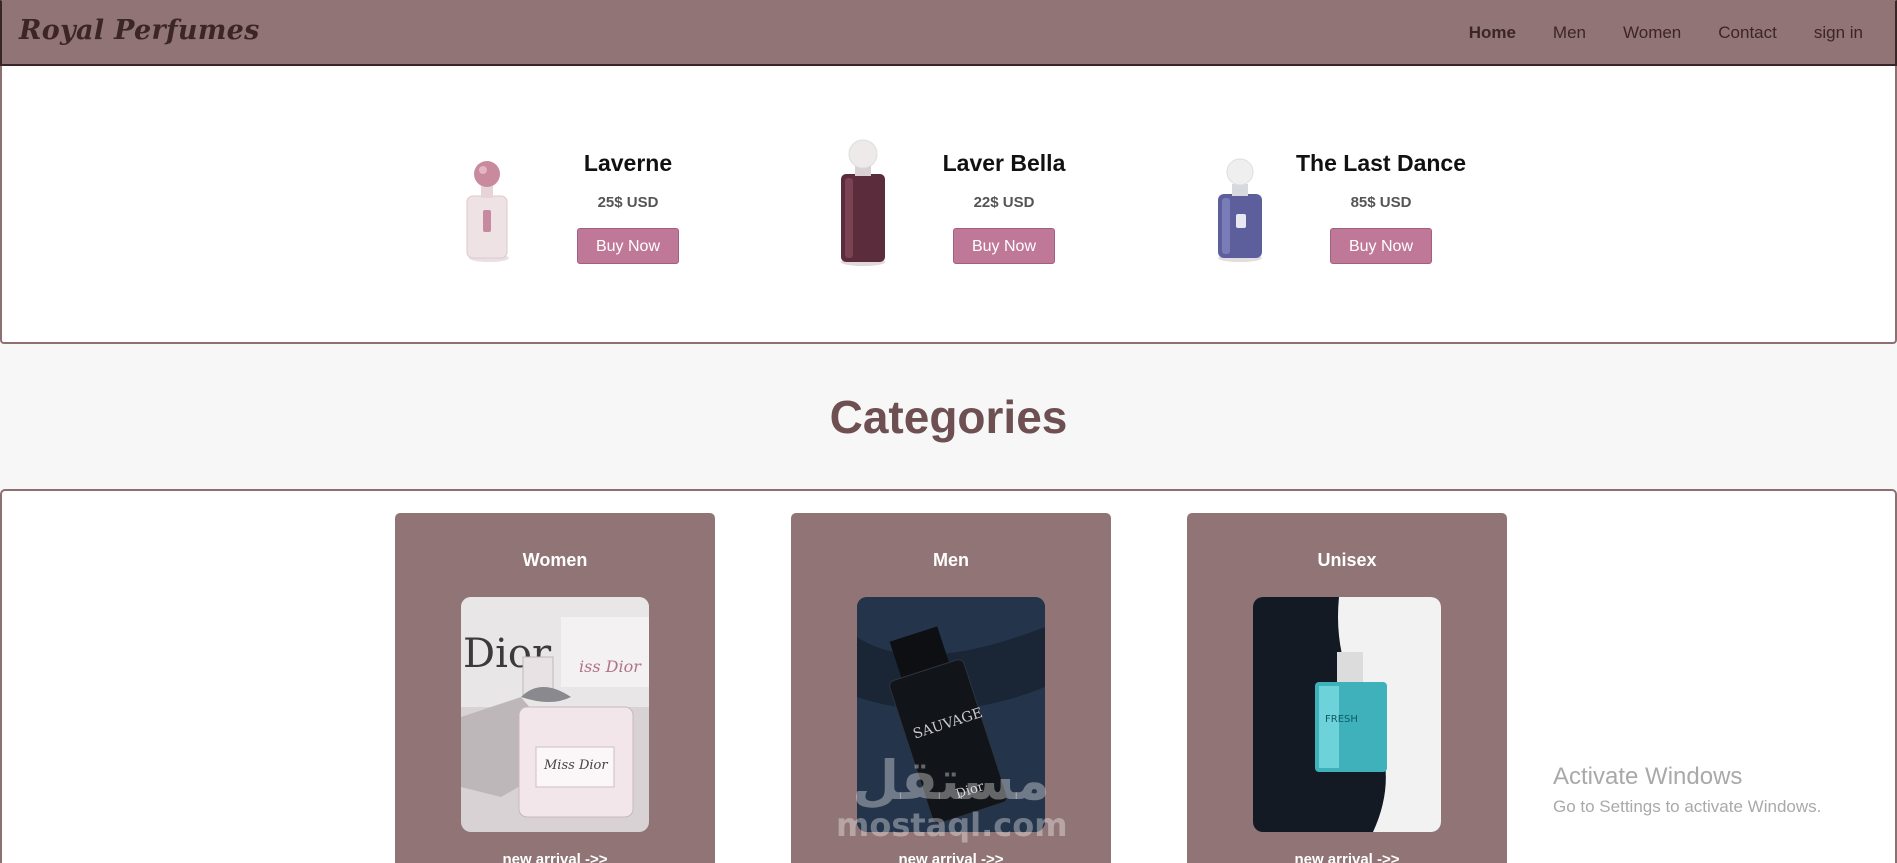 This screenshot has height=863, width=1897. Describe the element at coordinates (628, 163) in the screenshot. I see `product-name: Laverne` at that location.